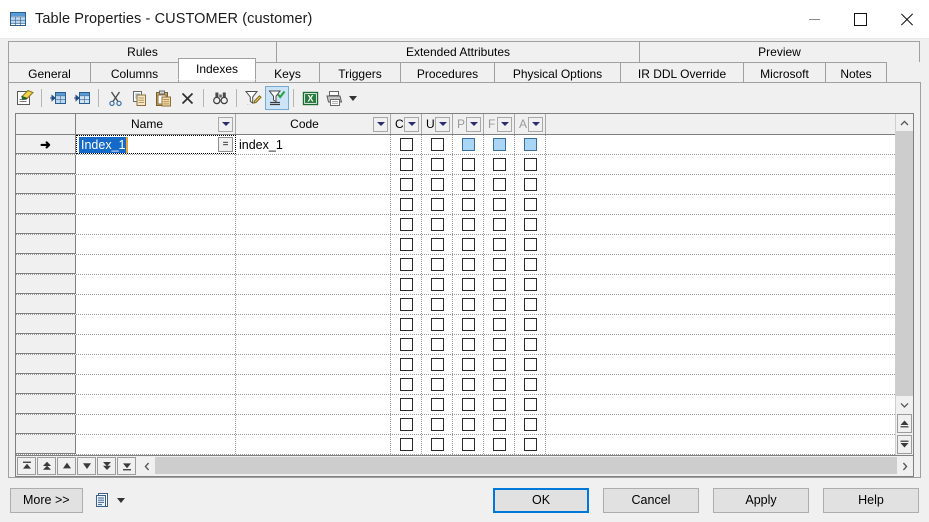  I want to click on column-header-a: A, so click(530, 124).